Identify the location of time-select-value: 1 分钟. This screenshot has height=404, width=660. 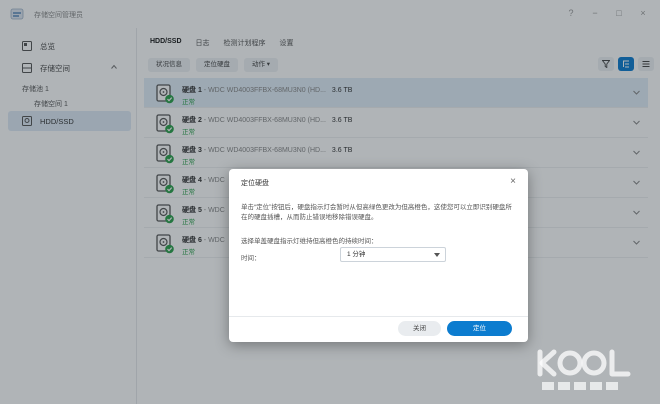
(356, 254).